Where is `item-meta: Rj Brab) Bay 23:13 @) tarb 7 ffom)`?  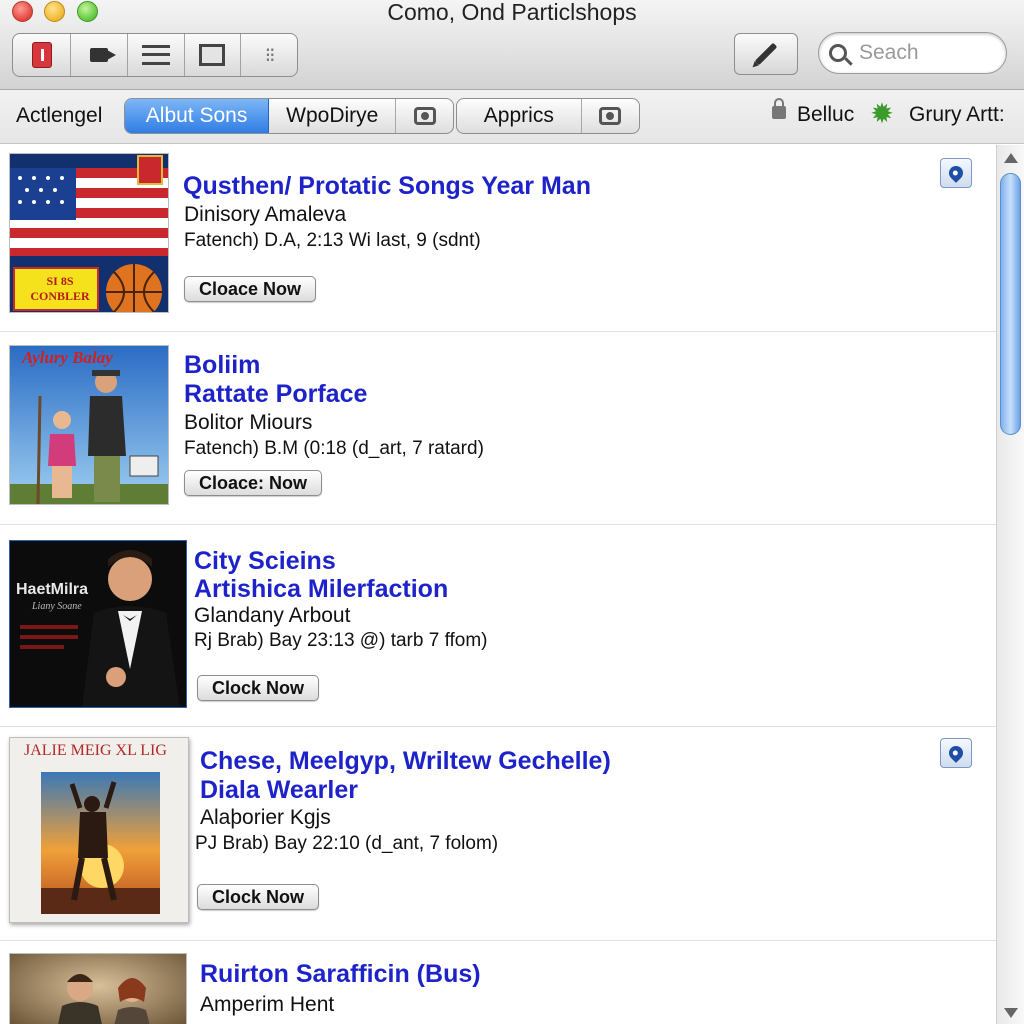 item-meta: Rj Brab) Bay 23:13 @) tarb 7 ffom) is located at coordinates (341, 640).